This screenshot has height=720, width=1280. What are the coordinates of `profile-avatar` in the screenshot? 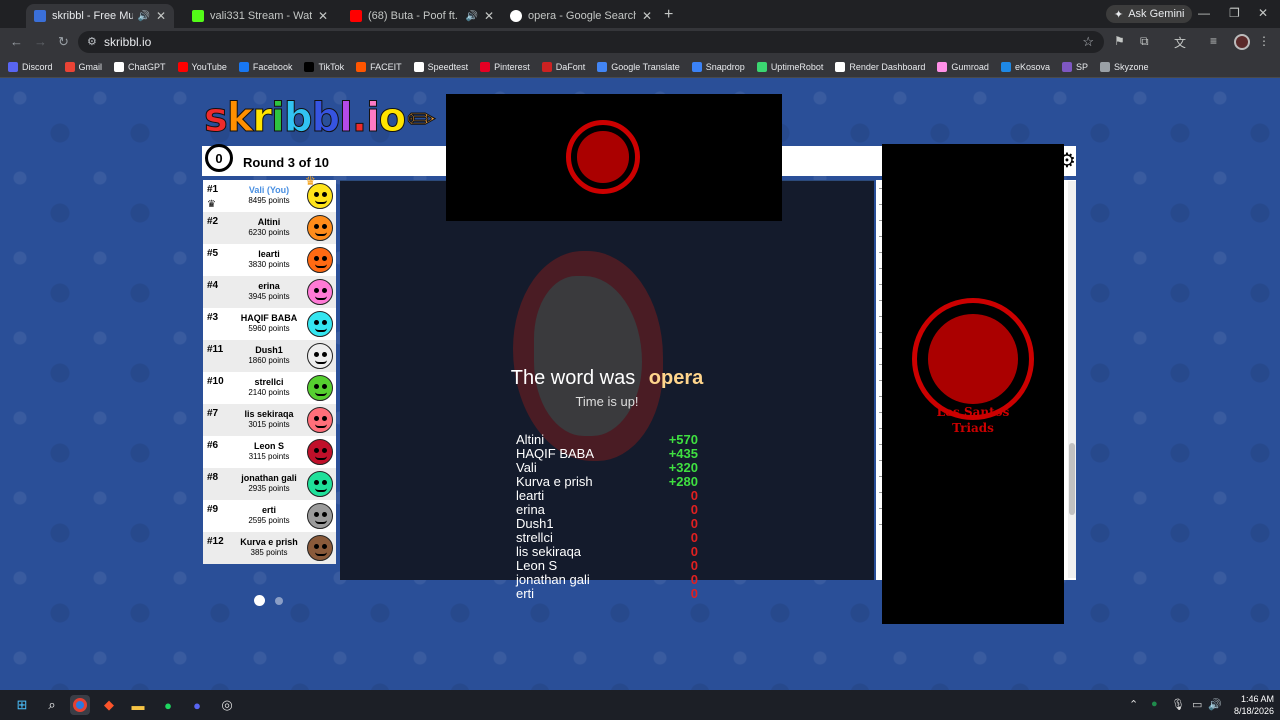 It's located at (1242, 42).